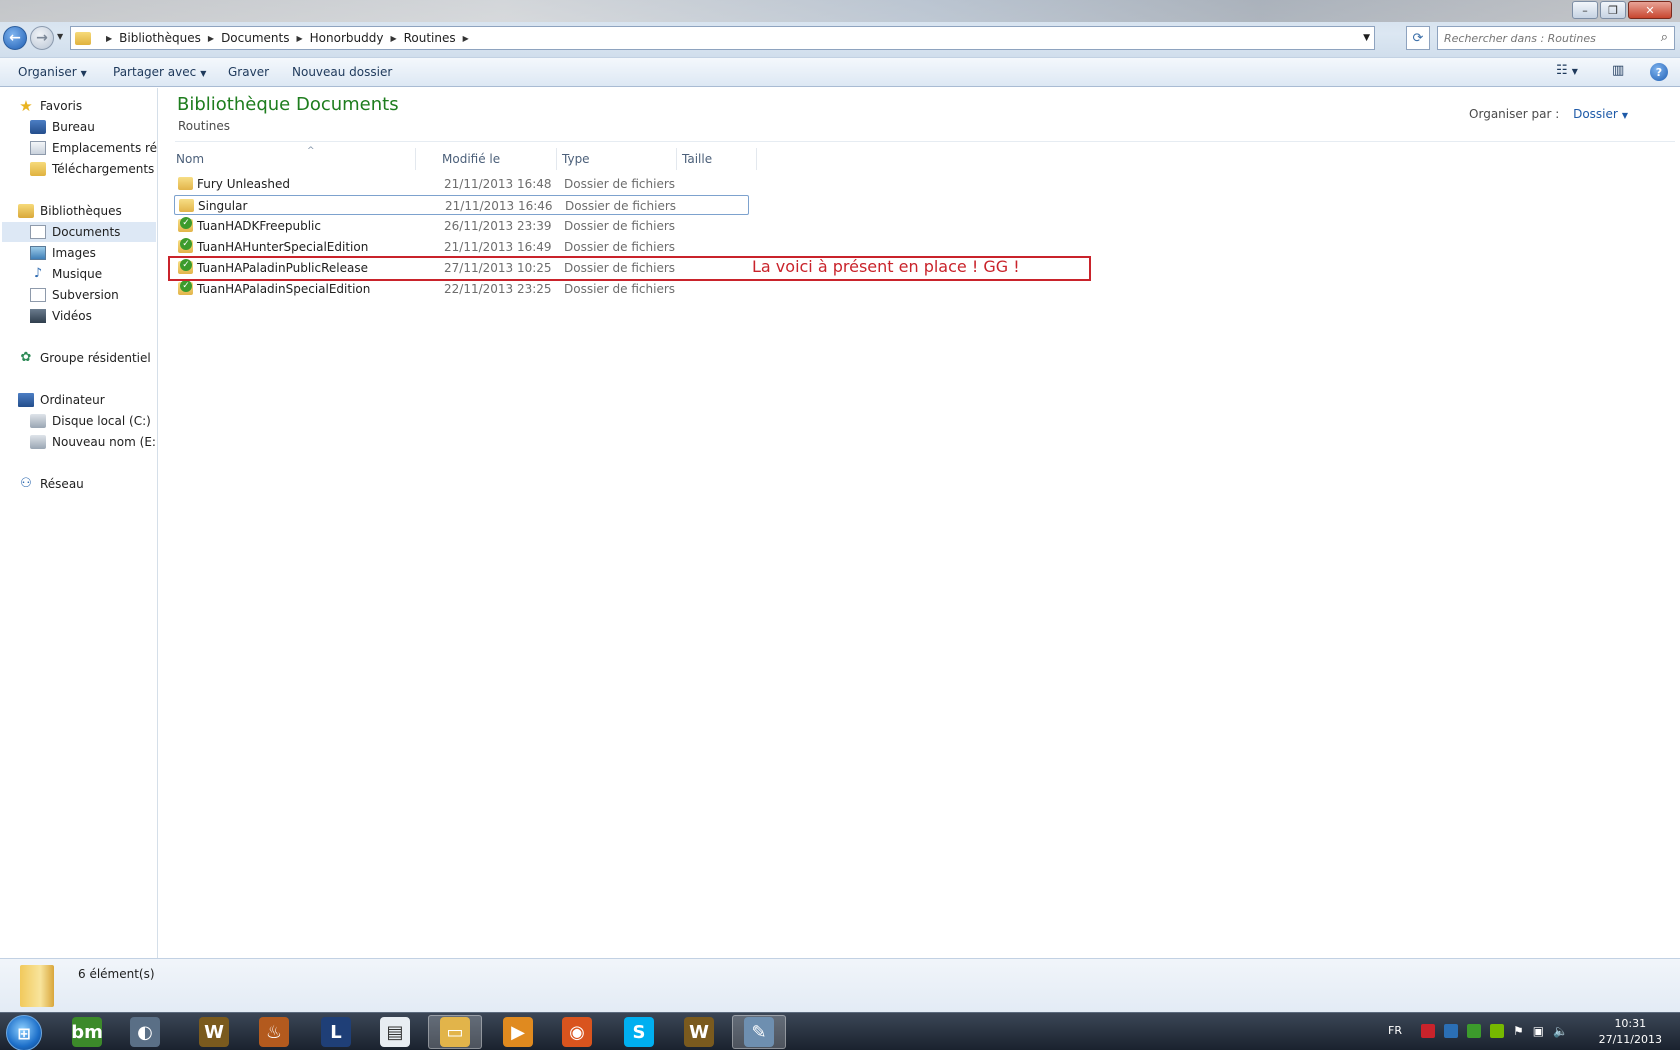 This screenshot has width=1680, height=1050. I want to click on video-icon, so click(38, 316).